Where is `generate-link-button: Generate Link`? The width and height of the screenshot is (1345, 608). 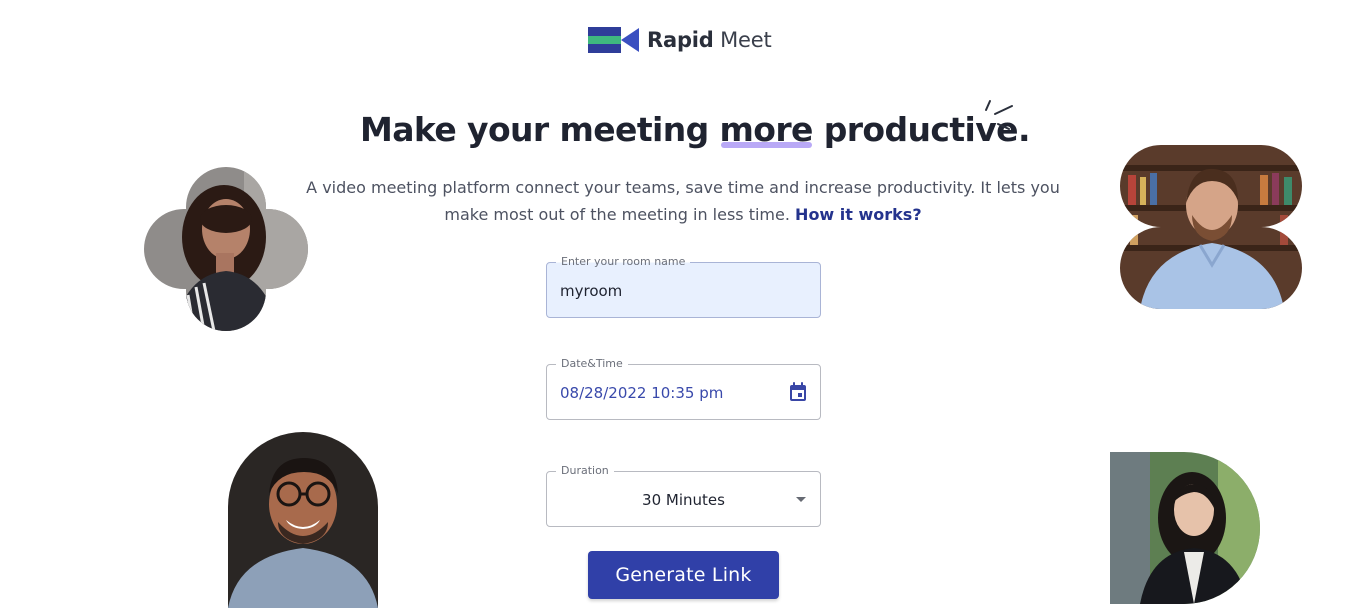
generate-link-button: Generate Link is located at coordinates (683, 575).